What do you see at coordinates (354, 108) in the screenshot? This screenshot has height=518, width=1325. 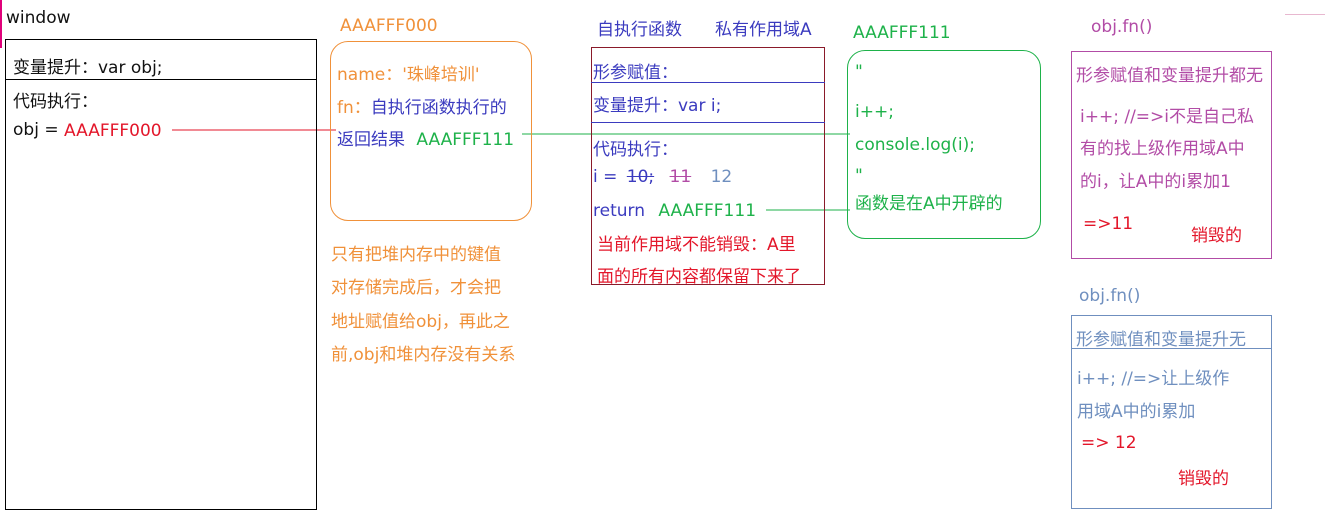 I see `heap-a-fn-key: fn：` at bounding box center [354, 108].